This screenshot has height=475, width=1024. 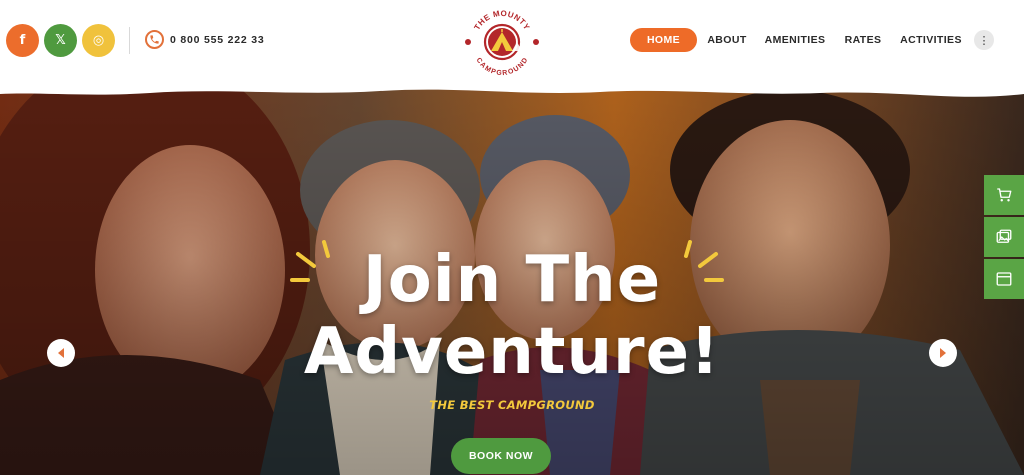 I want to click on slider-next-button, so click(x=943, y=353).